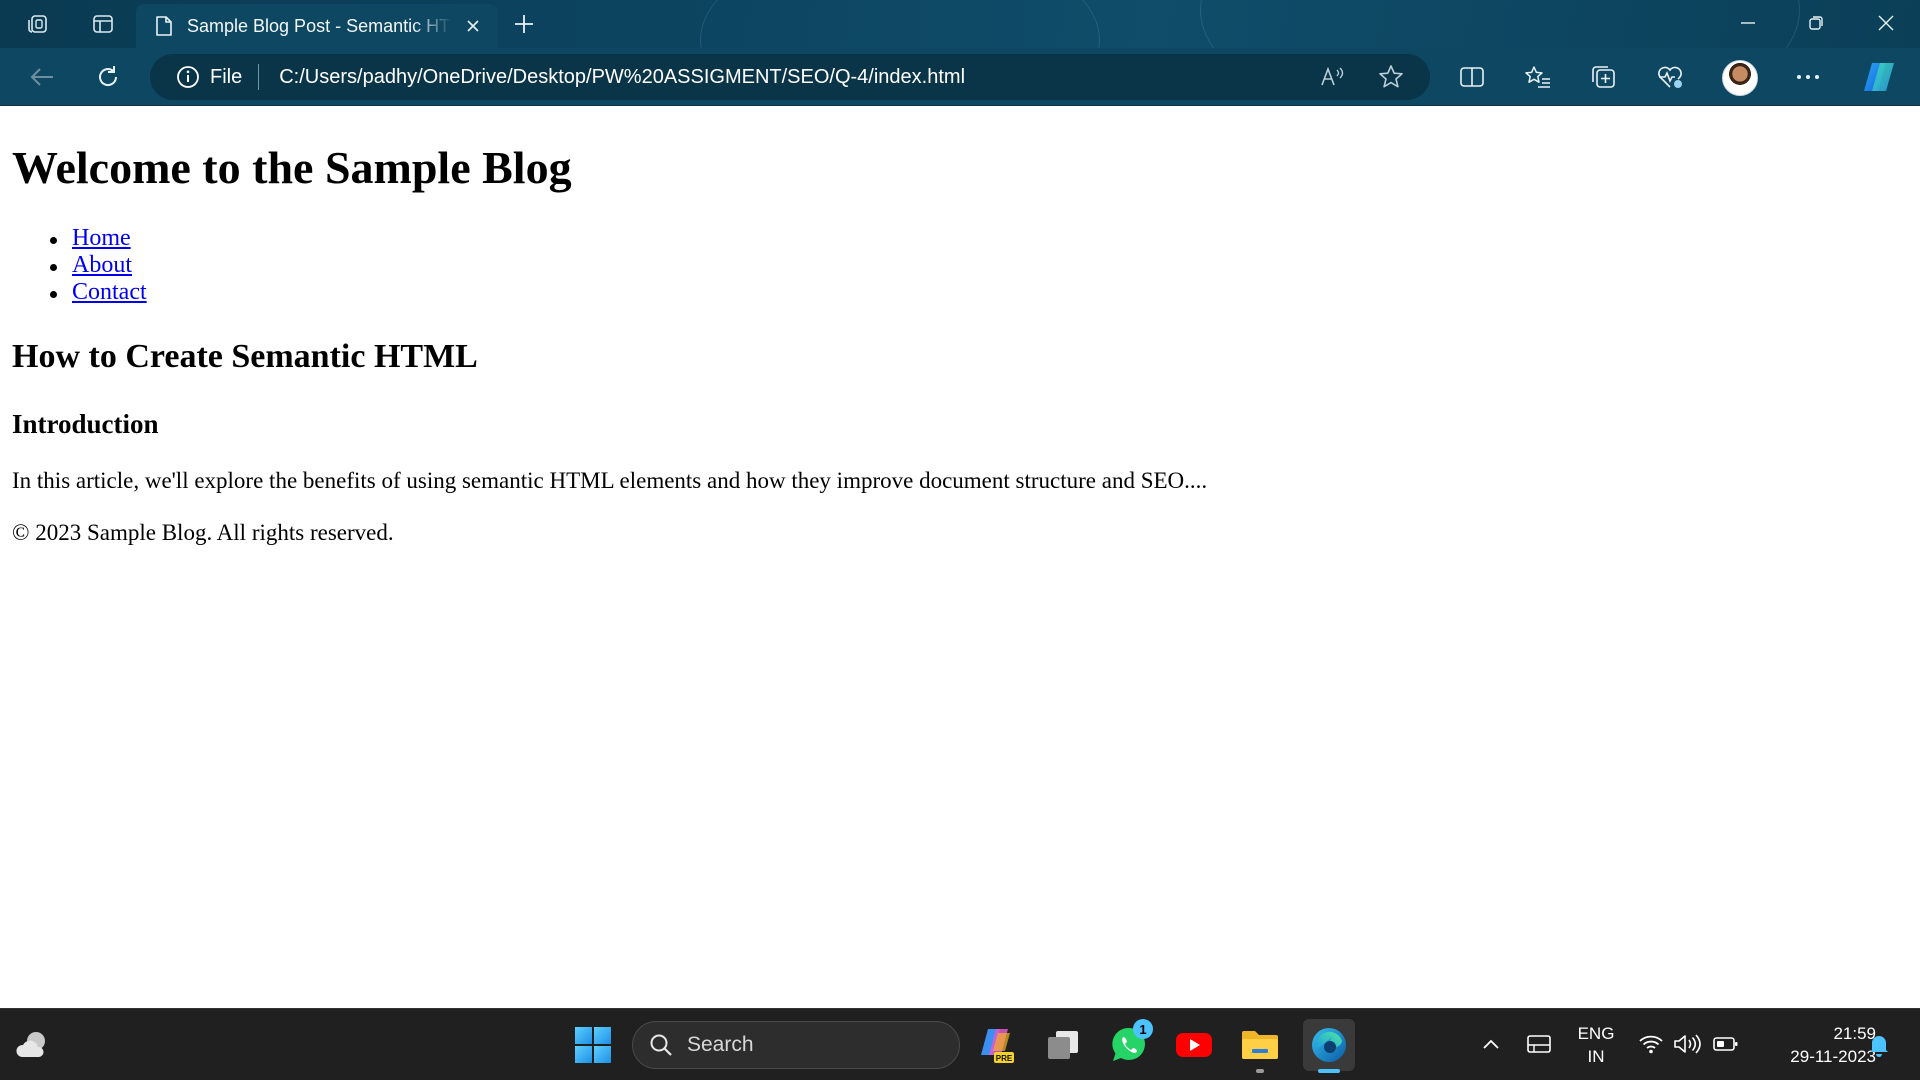  I want to click on tab-title: Sample Blog Post - Semantic HTML, so click(319, 25).